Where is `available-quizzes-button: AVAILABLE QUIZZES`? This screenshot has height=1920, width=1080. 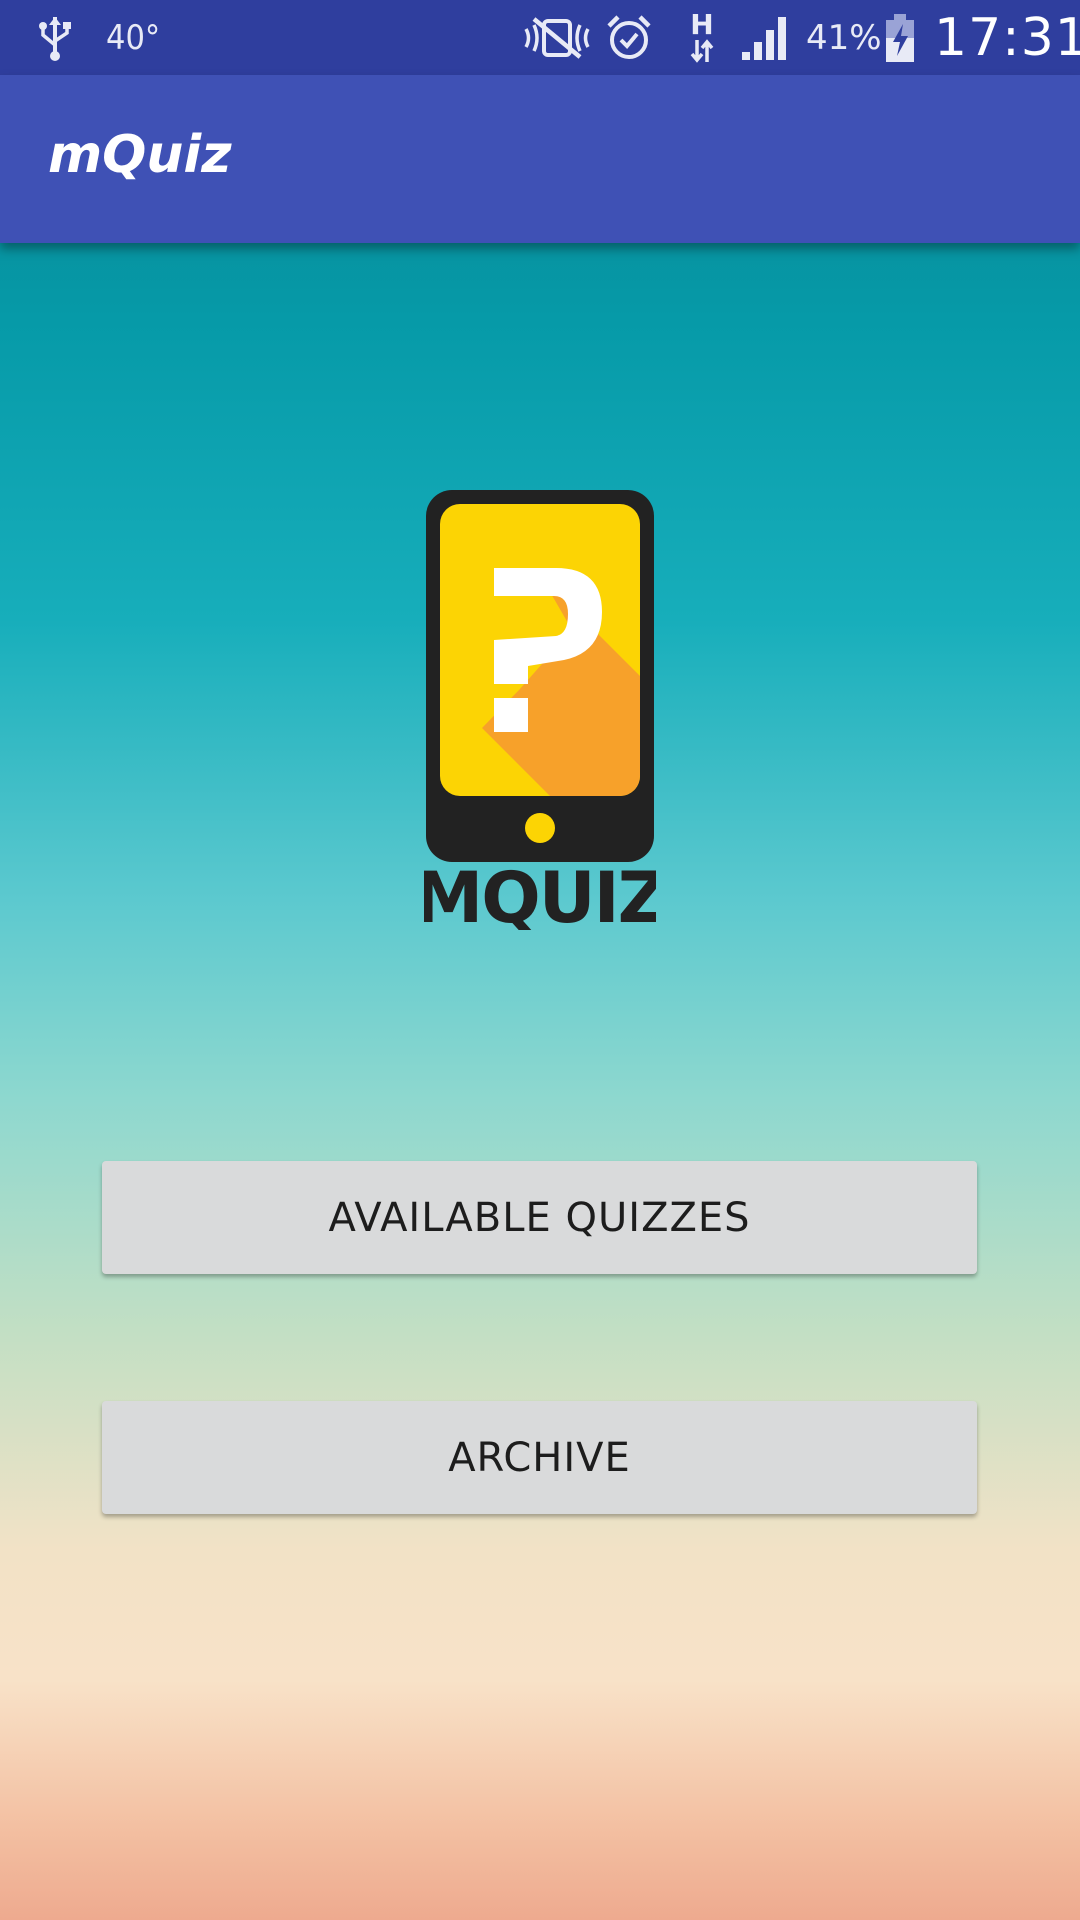 available-quizzes-button: AVAILABLE QUIZZES is located at coordinates (539, 1217).